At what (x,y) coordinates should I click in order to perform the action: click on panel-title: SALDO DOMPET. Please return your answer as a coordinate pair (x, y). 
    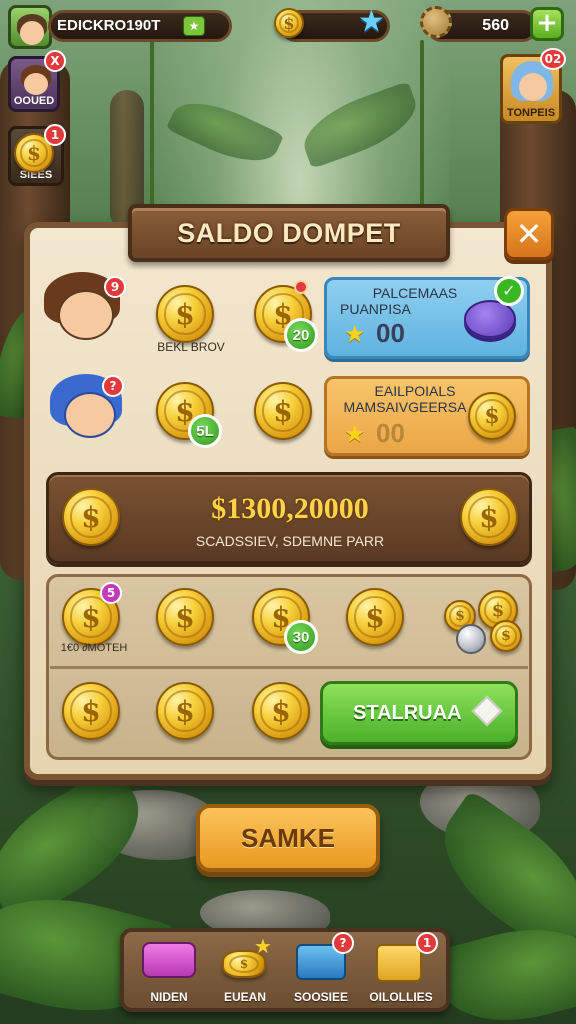
    Looking at the image, I should click on (289, 232).